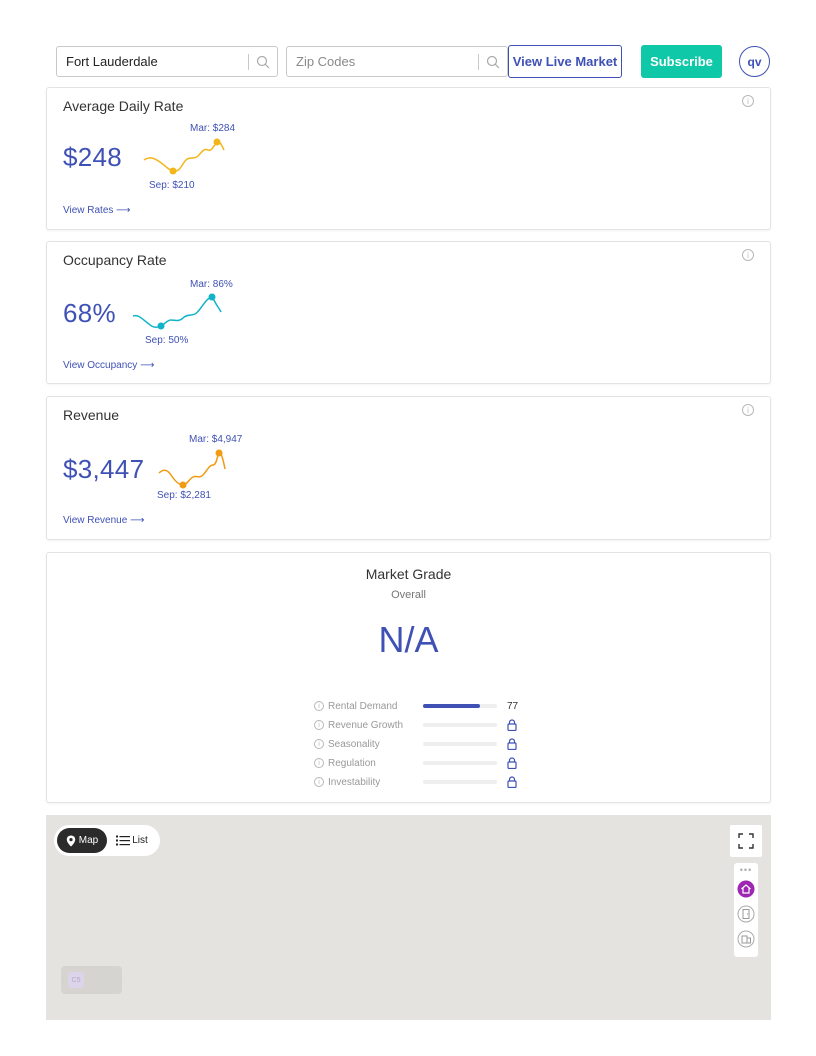 This screenshot has width=816, height=1056. I want to click on view-occupancy-link: View Occupancy ⟶, so click(108, 365).